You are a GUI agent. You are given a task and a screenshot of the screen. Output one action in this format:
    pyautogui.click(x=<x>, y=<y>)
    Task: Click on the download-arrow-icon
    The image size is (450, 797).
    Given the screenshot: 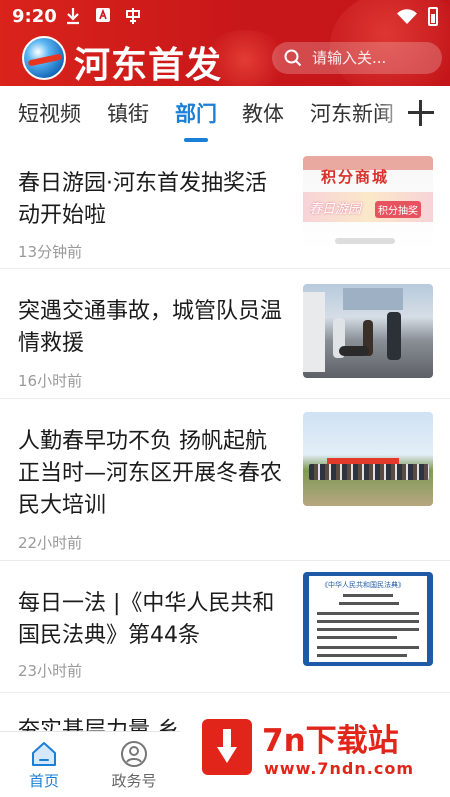 What is the action you would take?
    pyautogui.click(x=227, y=746)
    